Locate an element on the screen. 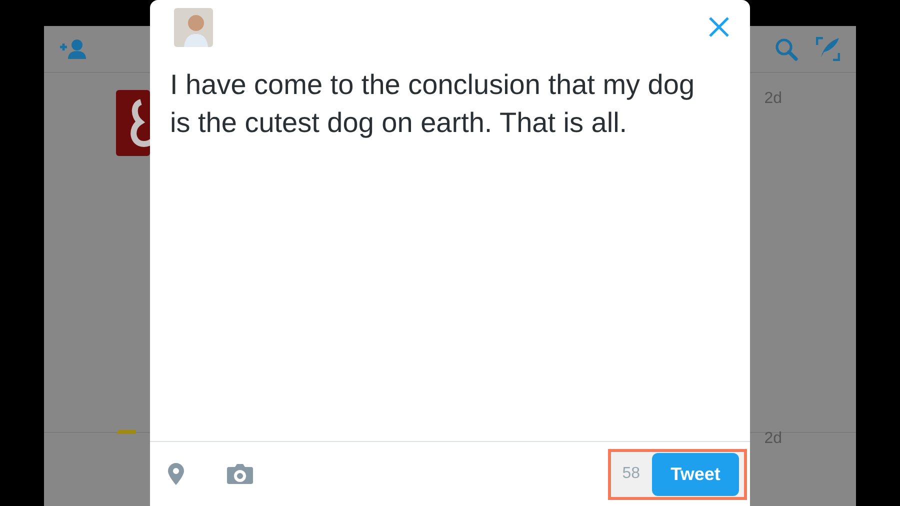  logo-icon is located at coordinates (133, 123).